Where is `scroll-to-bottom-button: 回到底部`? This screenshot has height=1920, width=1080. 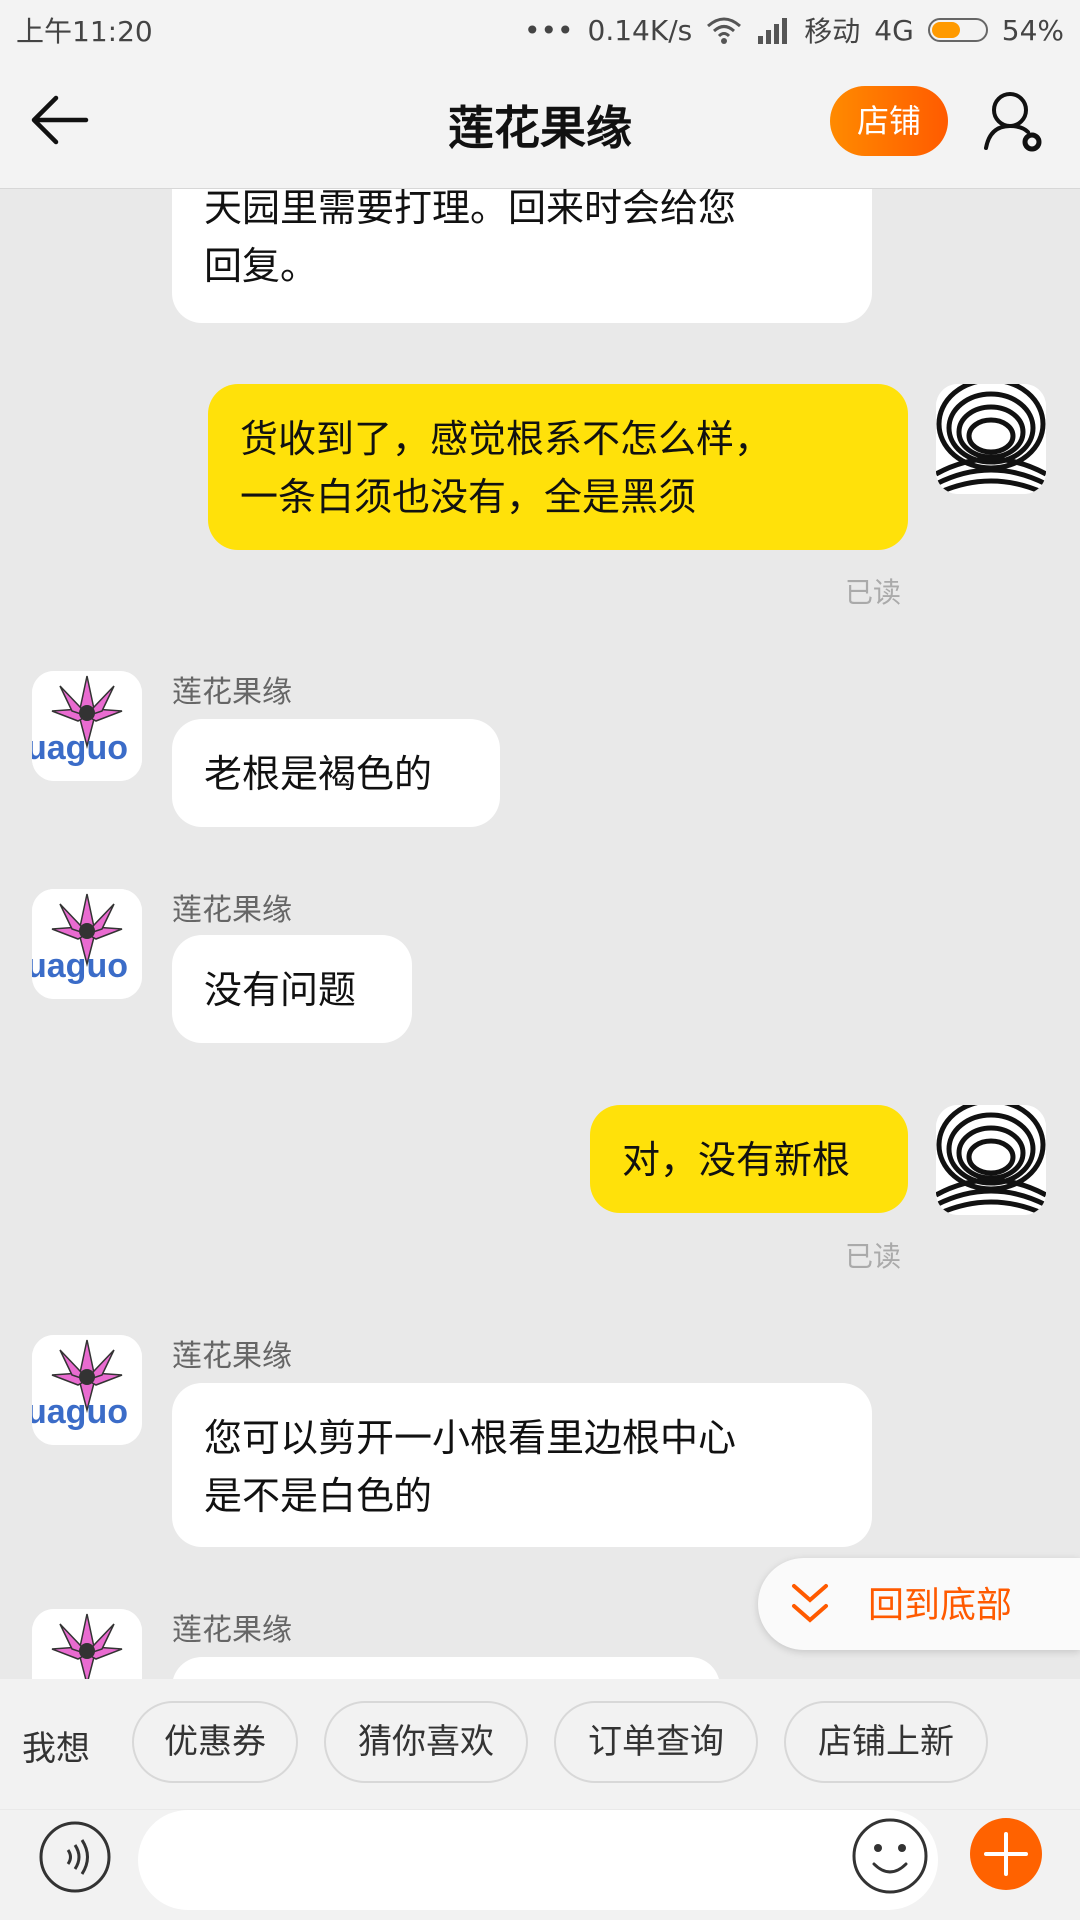
scroll-to-bottom-button: 回到底部 is located at coordinates (919, 1604).